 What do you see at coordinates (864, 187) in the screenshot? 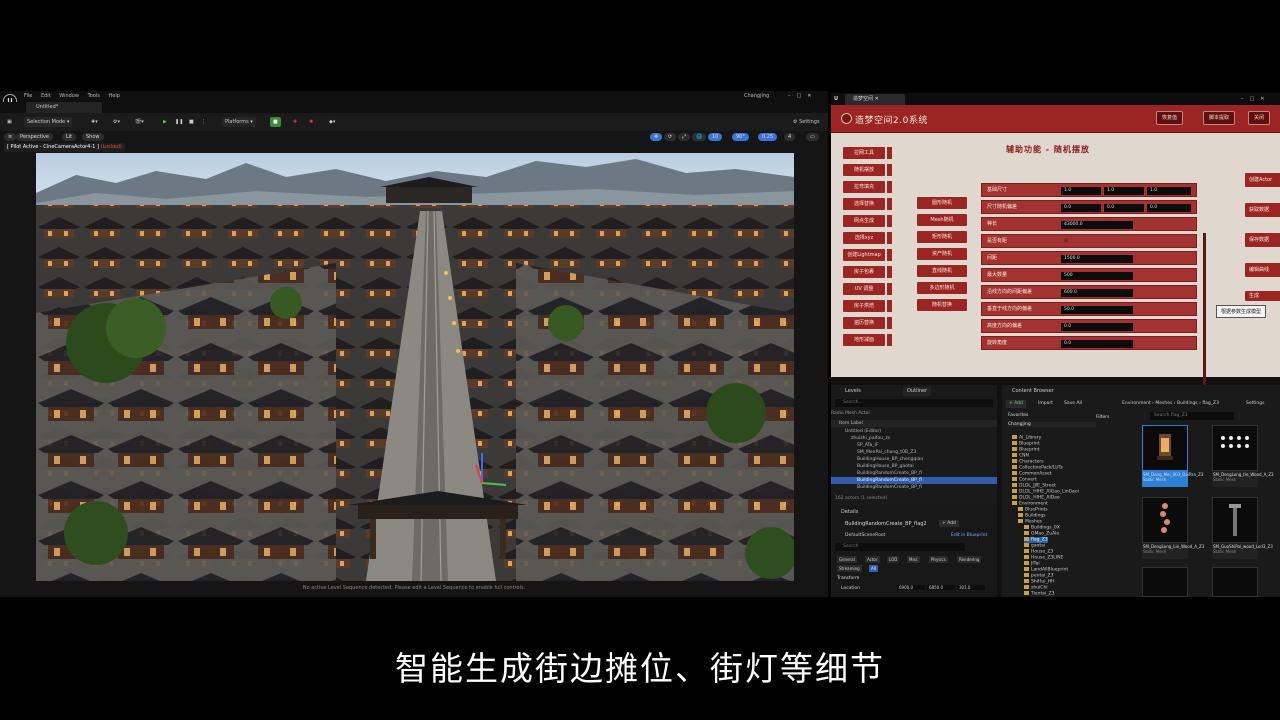
I see `left-menu-item: 拉弯填充` at bounding box center [864, 187].